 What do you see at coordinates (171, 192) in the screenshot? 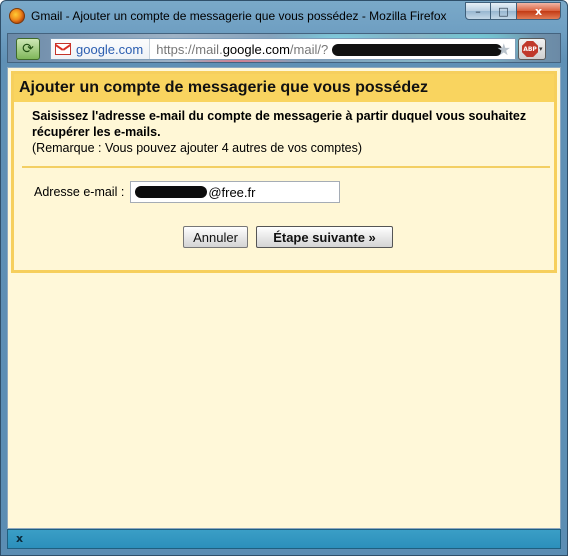
I see `redacted-email-part` at bounding box center [171, 192].